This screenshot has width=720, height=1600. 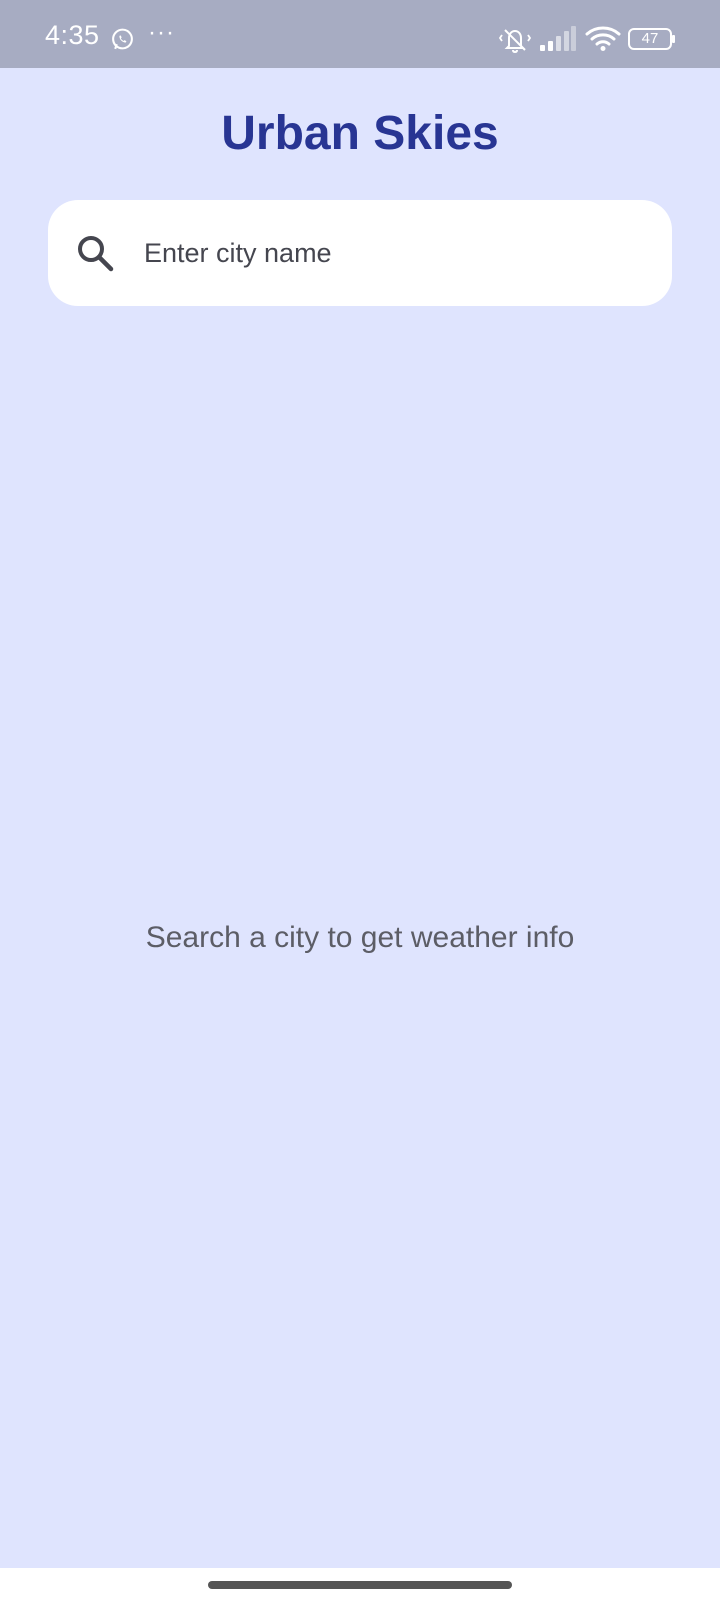 I want to click on more-dots-icon: ···, so click(x=161, y=32).